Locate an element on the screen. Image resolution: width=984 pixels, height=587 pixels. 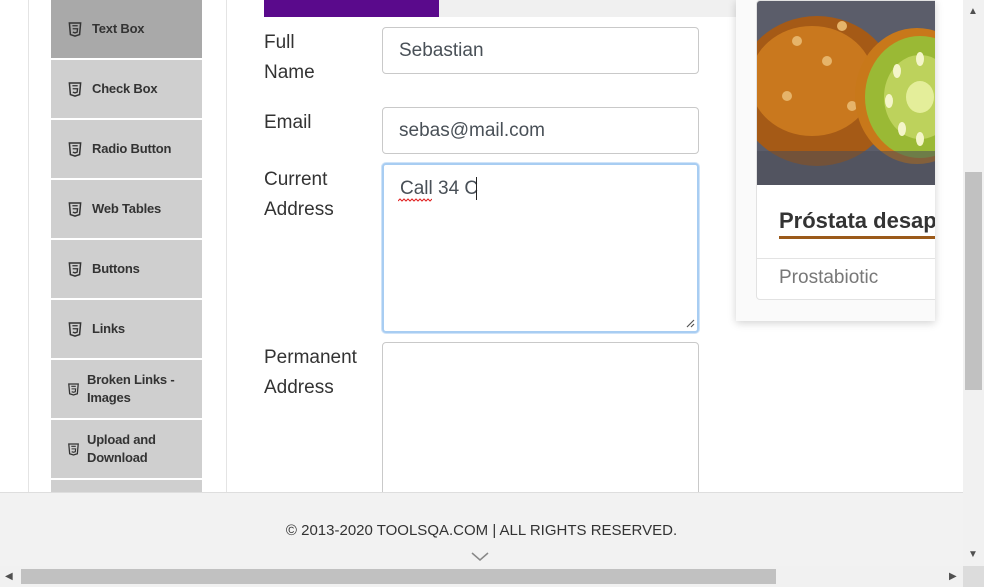
kiwano-fruit-image is located at coordinates (846, 93).